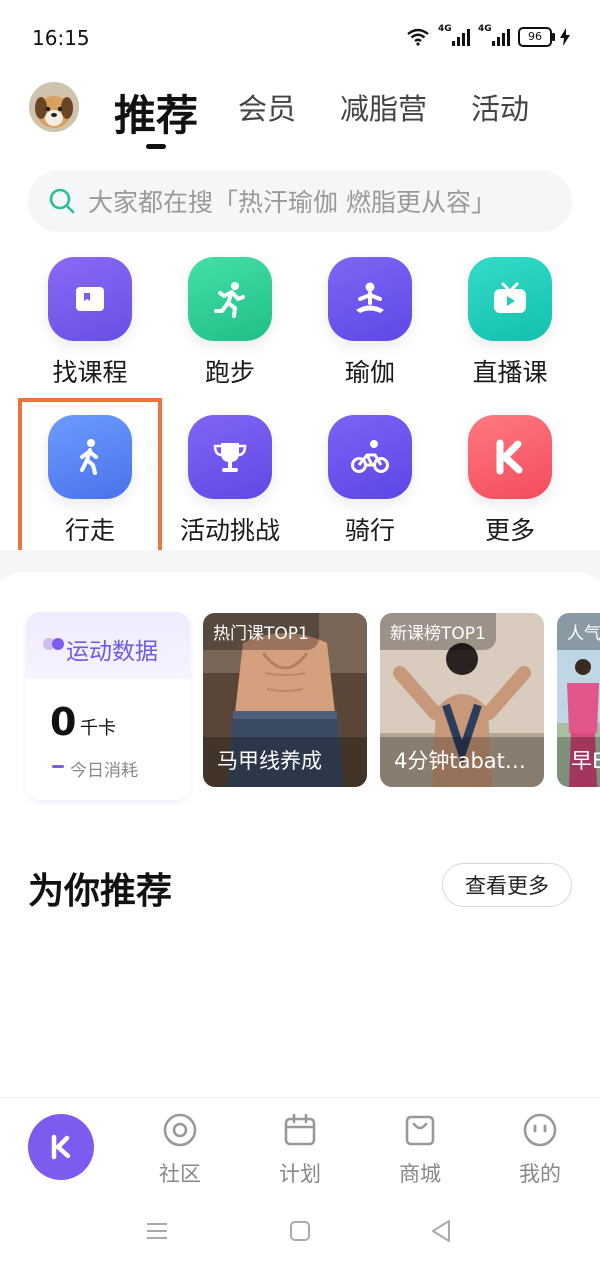  I want to click on cycling-icon, so click(370, 457).